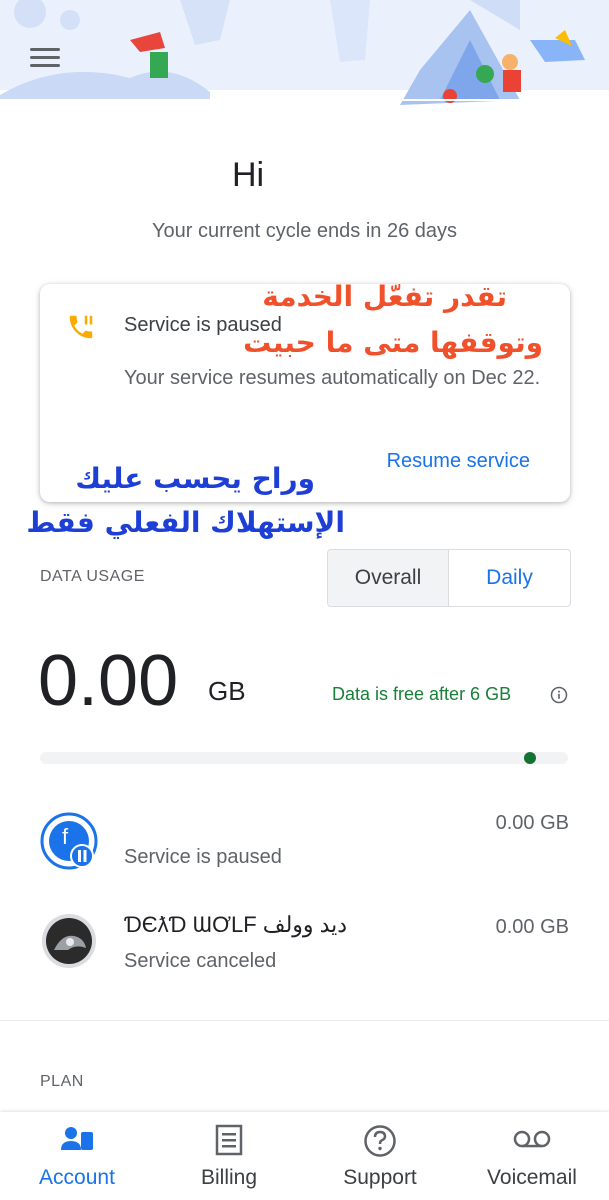 This screenshot has height=1200, width=609. I want to click on nav-voicemail: Voicemail, so click(532, 1156).